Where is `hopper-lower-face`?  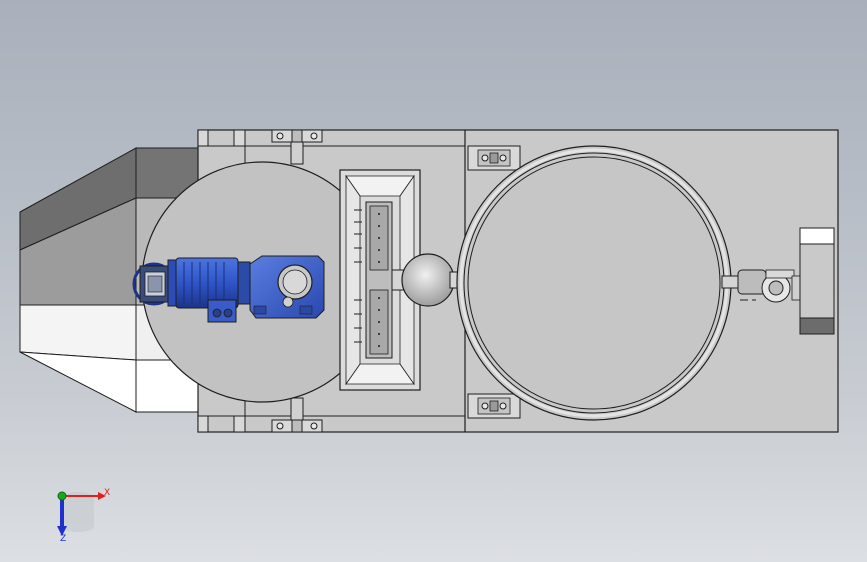
hopper-lower-face is located at coordinates (78, 332).